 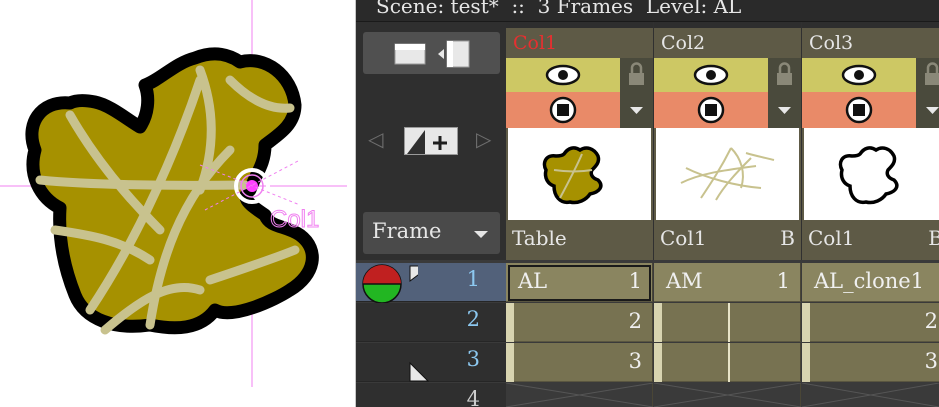 What do you see at coordinates (535, 43) in the screenshot?
I see `column-name: Col1` at bounding box center [535, 43].